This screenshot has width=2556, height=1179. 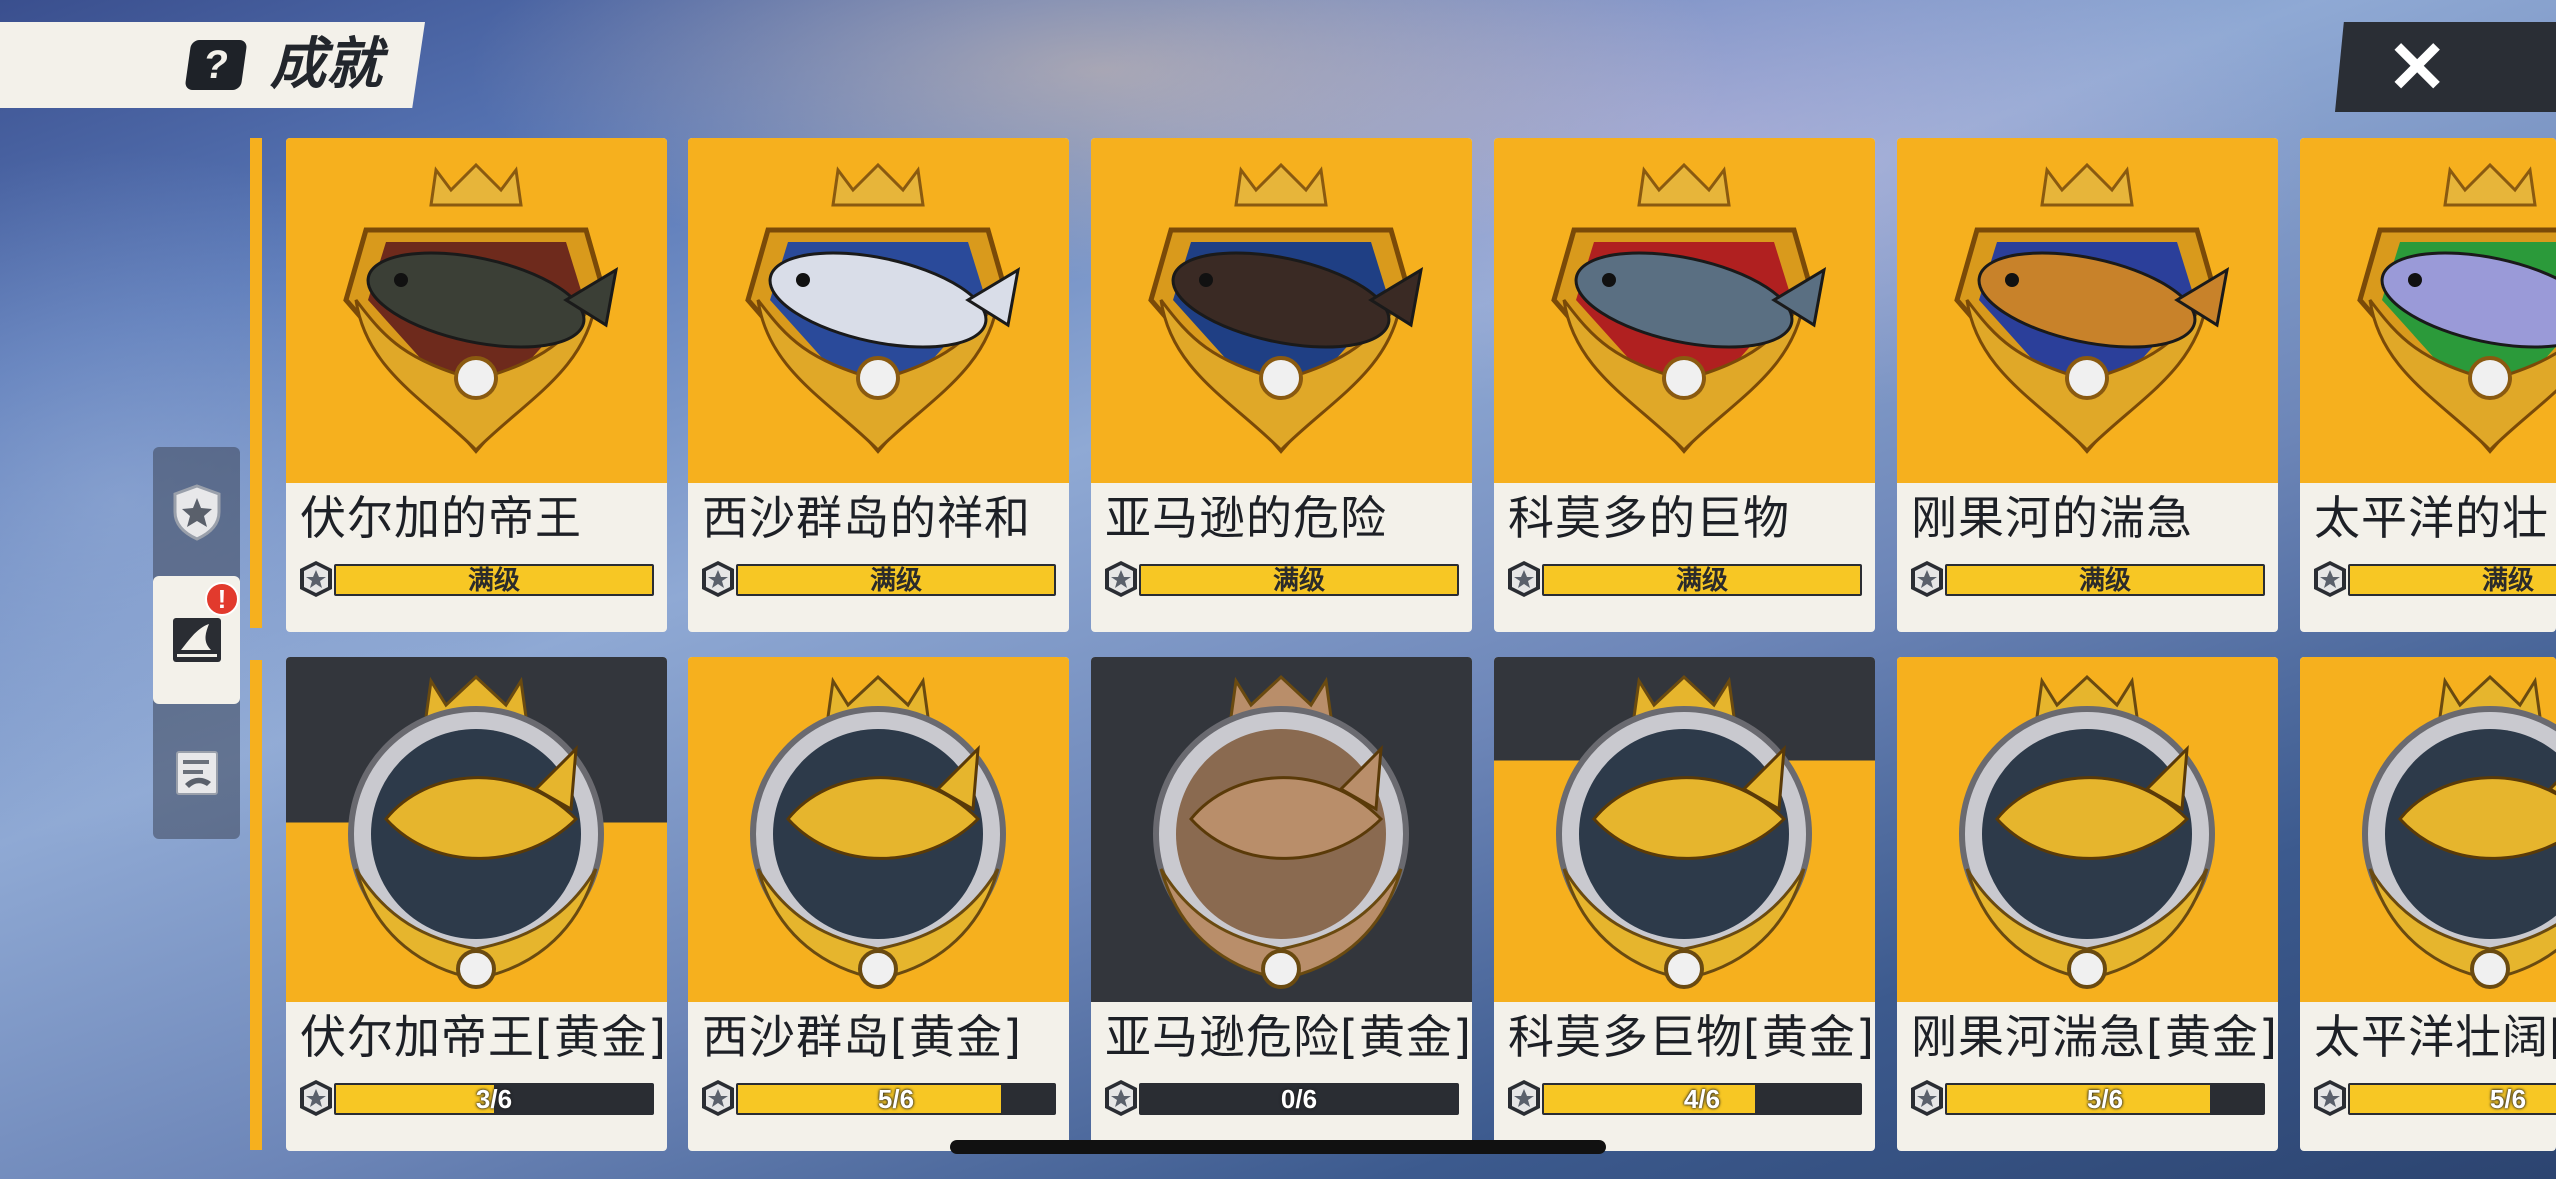 I want to click on achievement-name: 西沙群岛的祥和, so click(x=866, y=518).